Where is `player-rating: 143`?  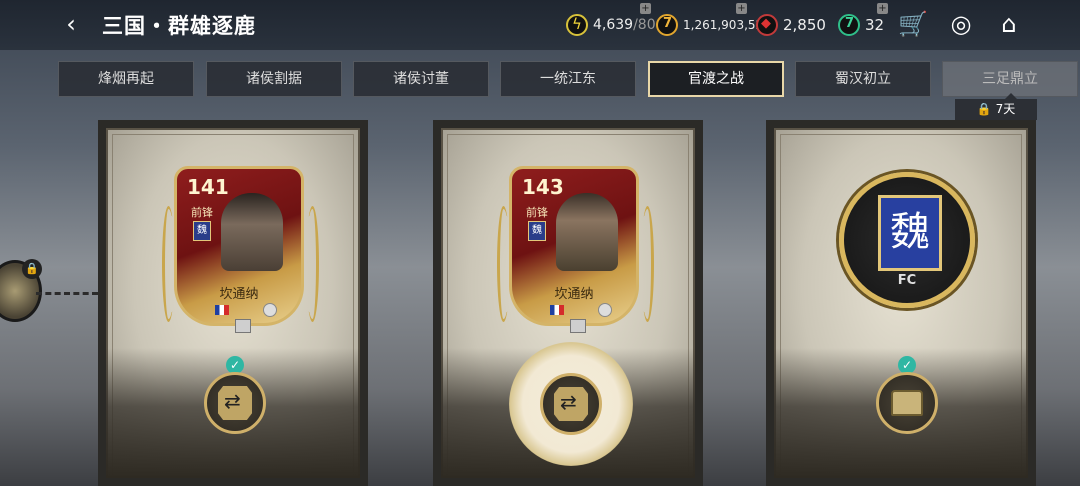
player-rating: 143 is located at coordinates (543, 187).